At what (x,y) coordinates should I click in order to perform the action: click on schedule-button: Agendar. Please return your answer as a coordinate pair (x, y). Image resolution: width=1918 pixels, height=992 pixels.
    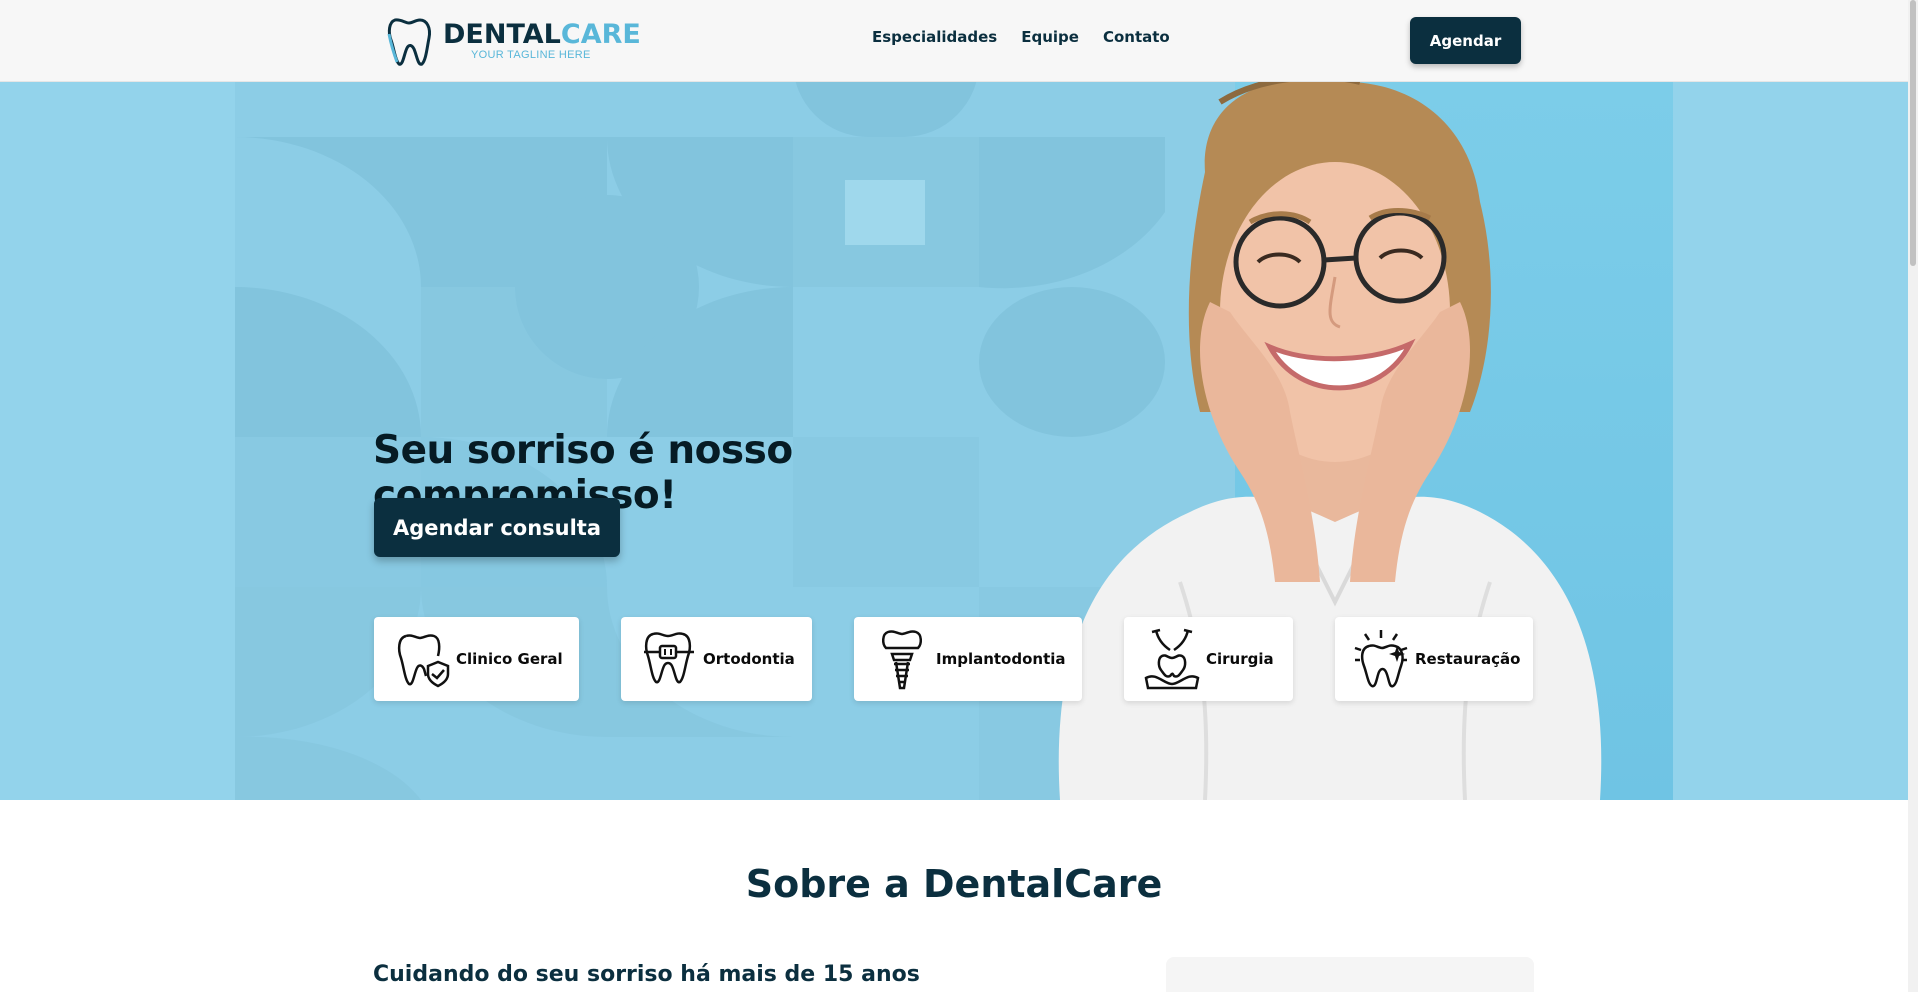
    Looking at the image, I should click on (1465, 40).